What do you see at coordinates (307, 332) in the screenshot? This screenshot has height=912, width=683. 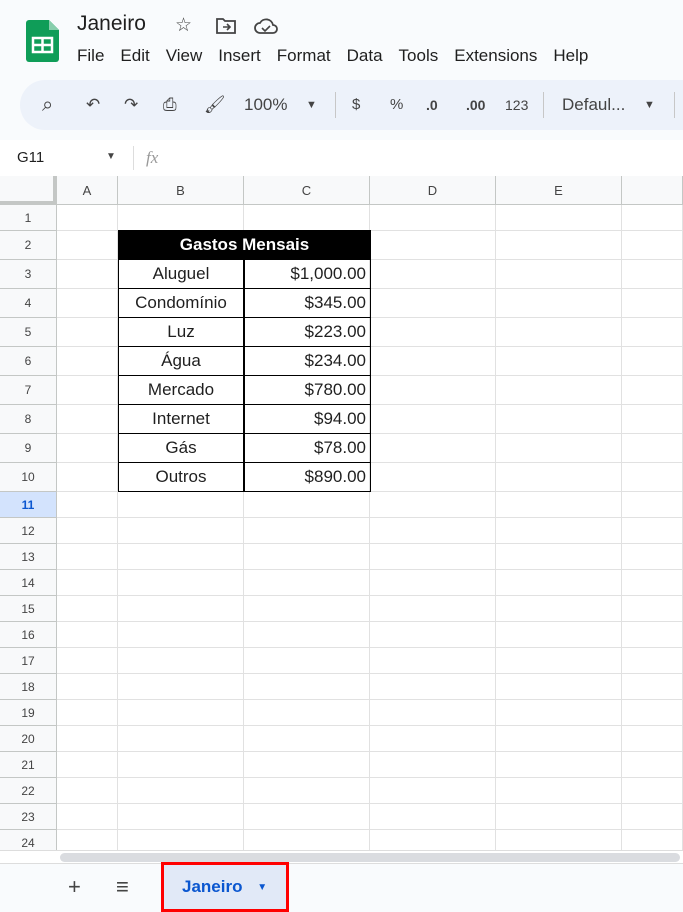 I see `expense-value: $223.00` at bounding box center [307, 332].